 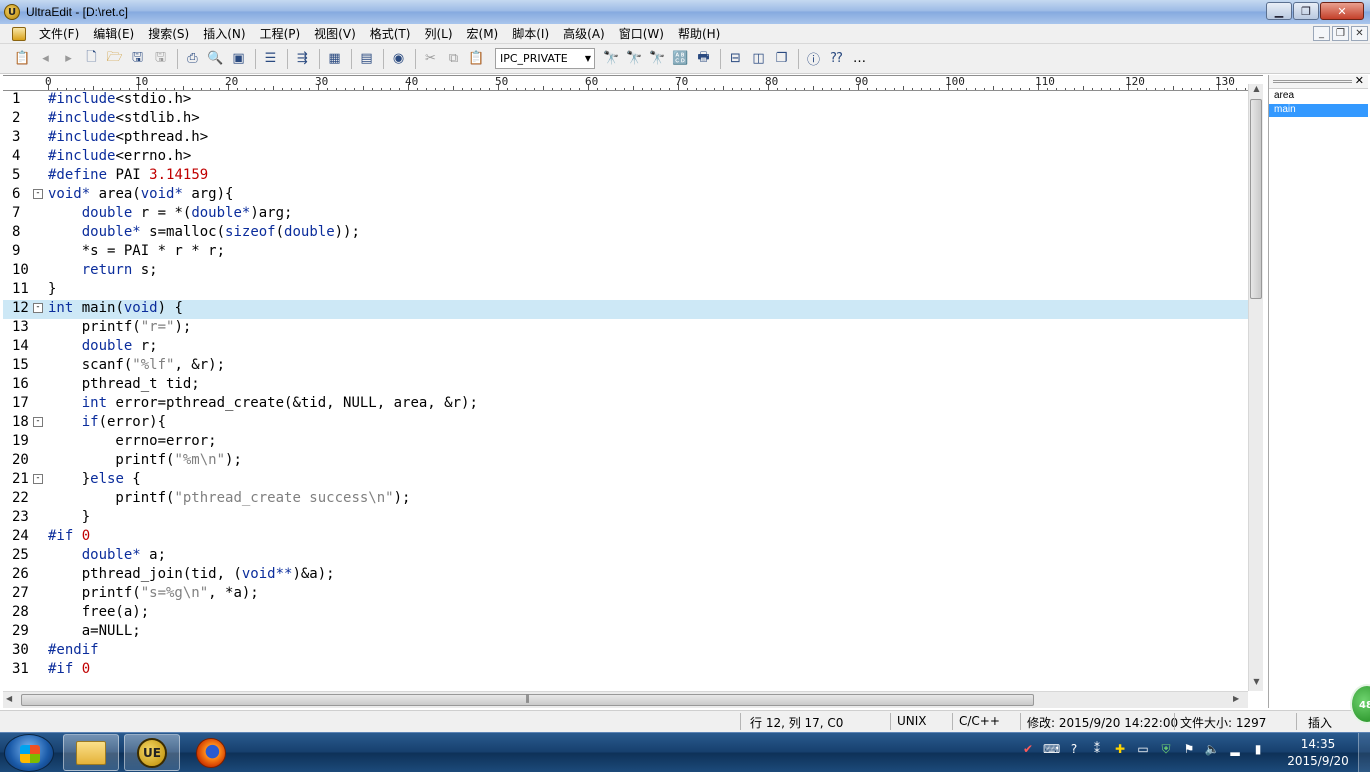 I want to click on split-vertical-icon: ◫, so click(x=758, y=58).